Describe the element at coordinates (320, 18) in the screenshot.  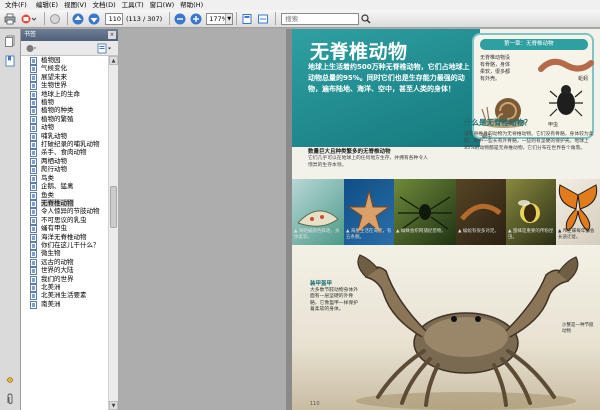
I see `search-input: 搜索` at that location.